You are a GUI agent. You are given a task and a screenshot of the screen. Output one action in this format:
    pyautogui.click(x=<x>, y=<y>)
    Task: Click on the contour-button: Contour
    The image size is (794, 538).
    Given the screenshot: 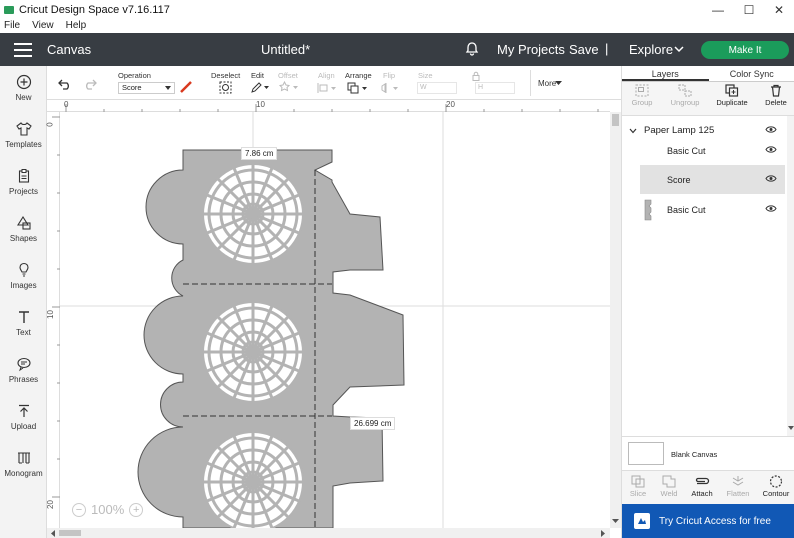 What is the action you would take?
    pyautogui.click(x=776, y=486)
    